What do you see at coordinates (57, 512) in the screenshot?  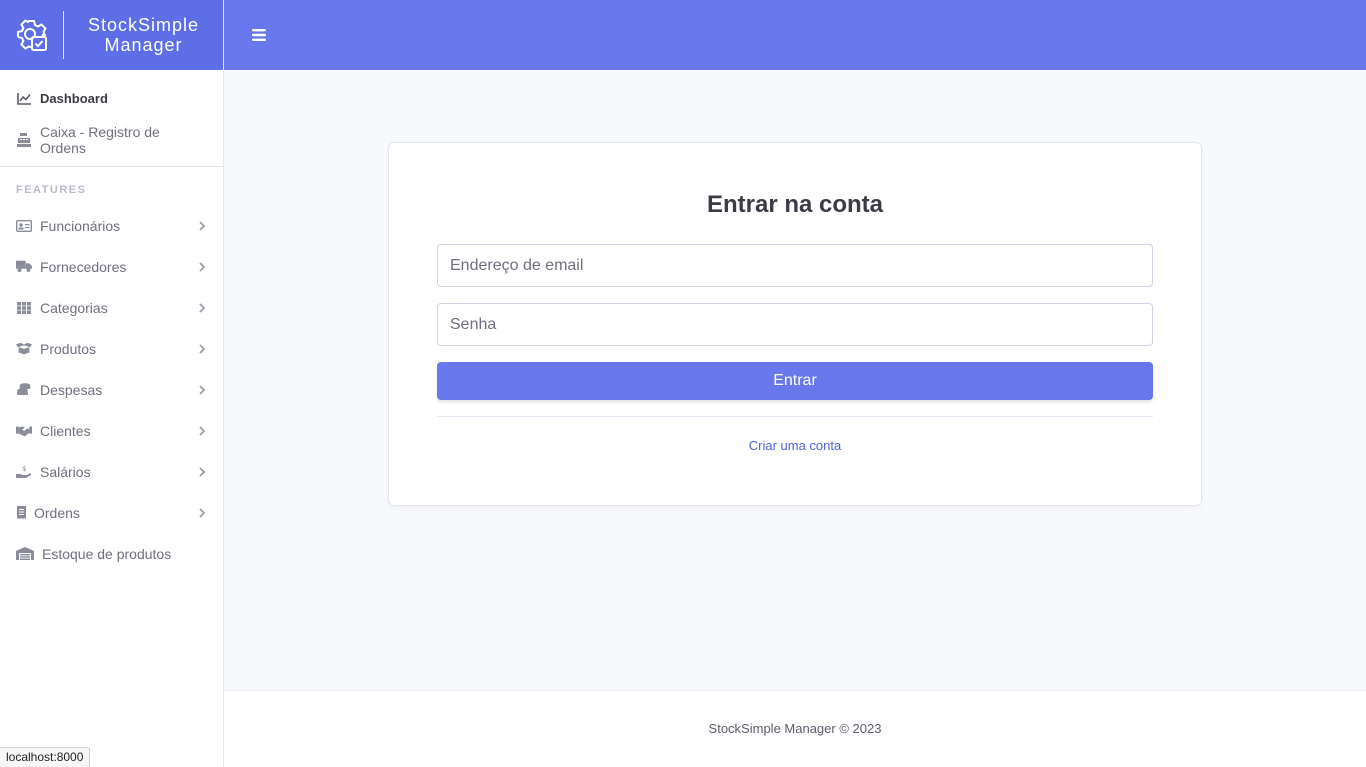 I see `sidebar-item-label: Ordens` at bounding box center [57, 512].